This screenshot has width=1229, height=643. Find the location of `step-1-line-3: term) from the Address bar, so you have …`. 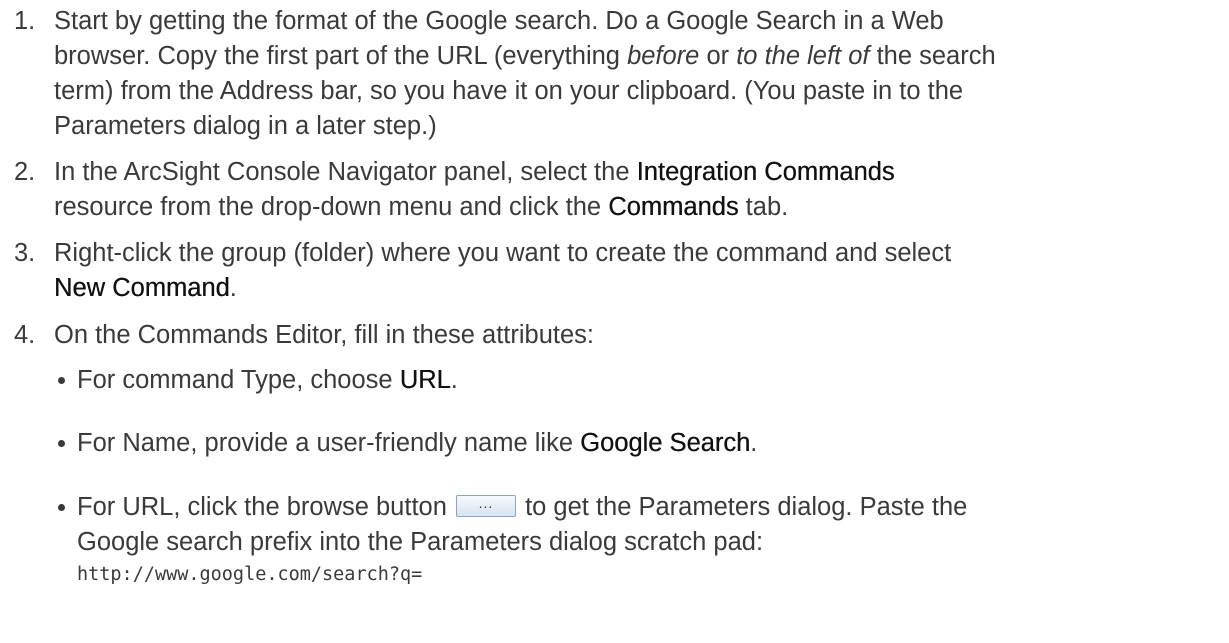

step-1-line-3: term) from the Address bar, so you have … is located at coordinates (509, 91).